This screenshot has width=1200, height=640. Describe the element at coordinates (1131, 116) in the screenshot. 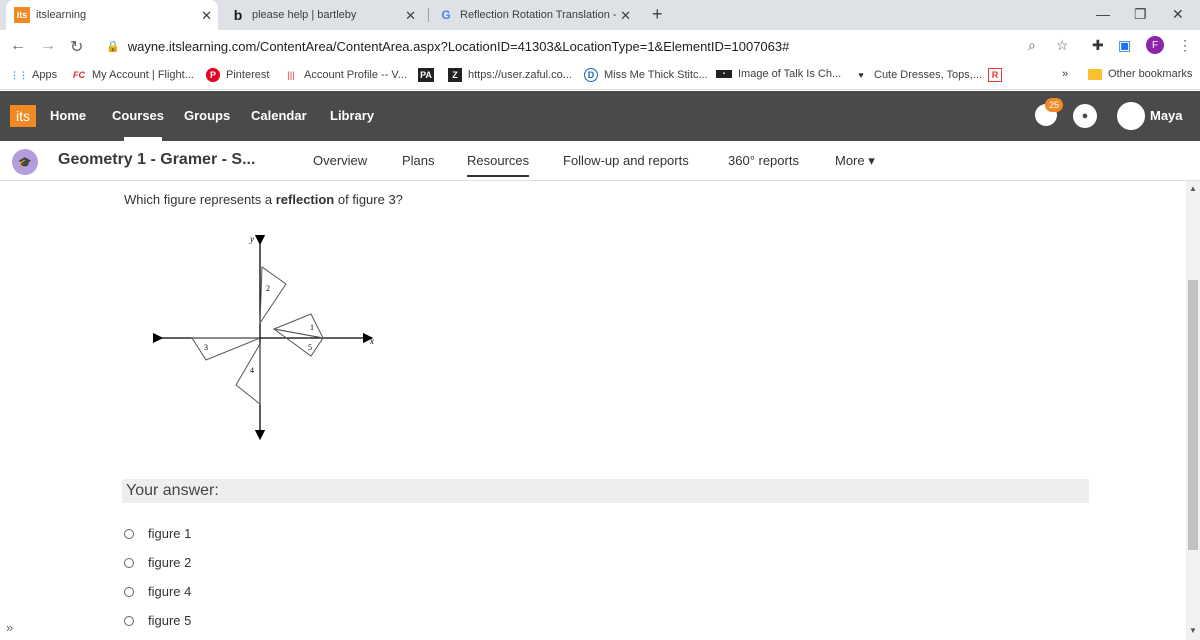

I see `user-avatar` at that location.